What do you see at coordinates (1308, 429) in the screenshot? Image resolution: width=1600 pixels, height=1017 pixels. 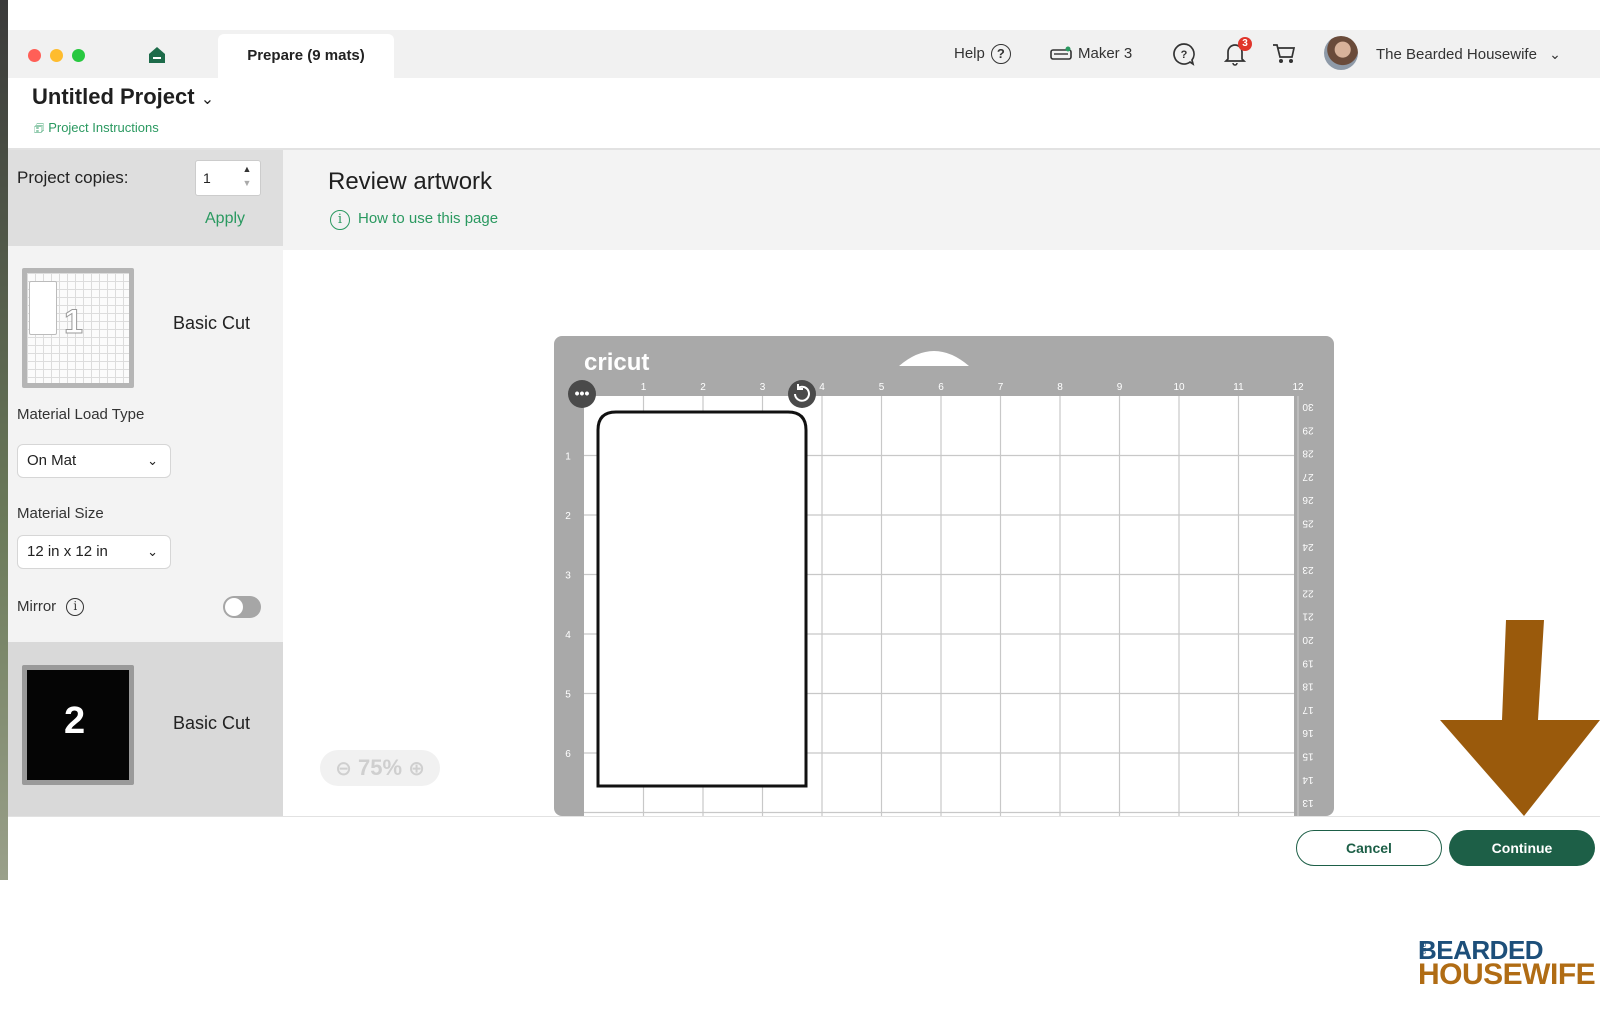 I see `ruler-label: 29` at bounding box center [1308, 429].